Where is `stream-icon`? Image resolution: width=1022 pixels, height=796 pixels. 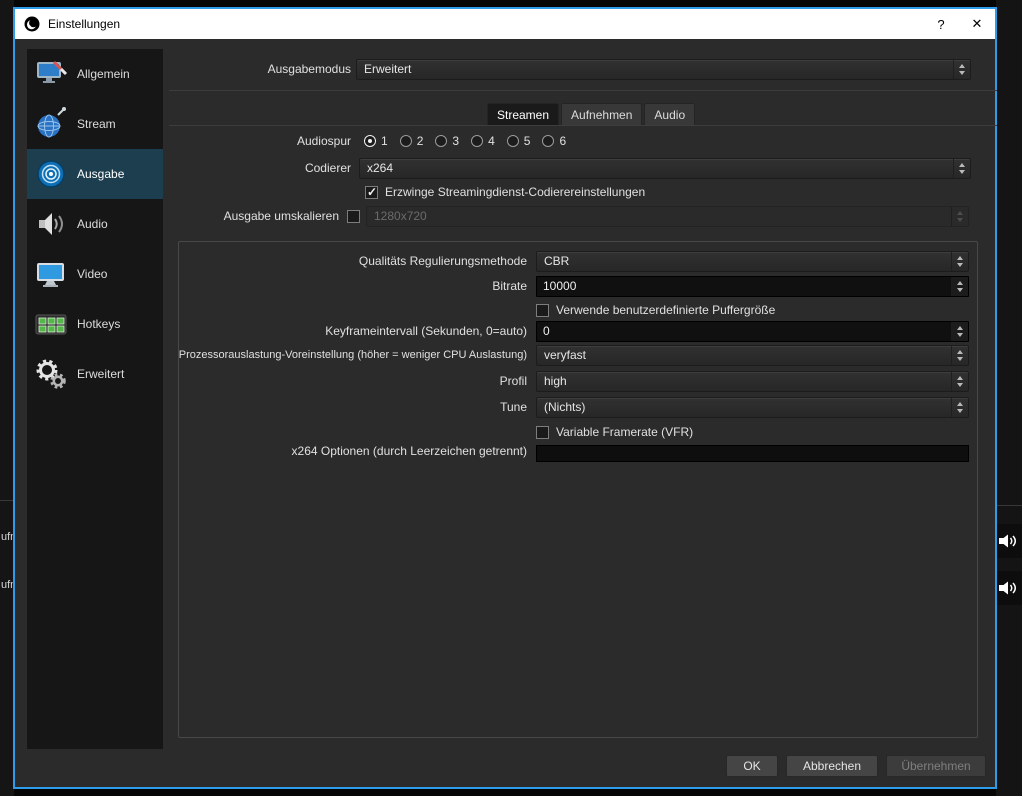
stream-icon is located at coordinates (51, 124).